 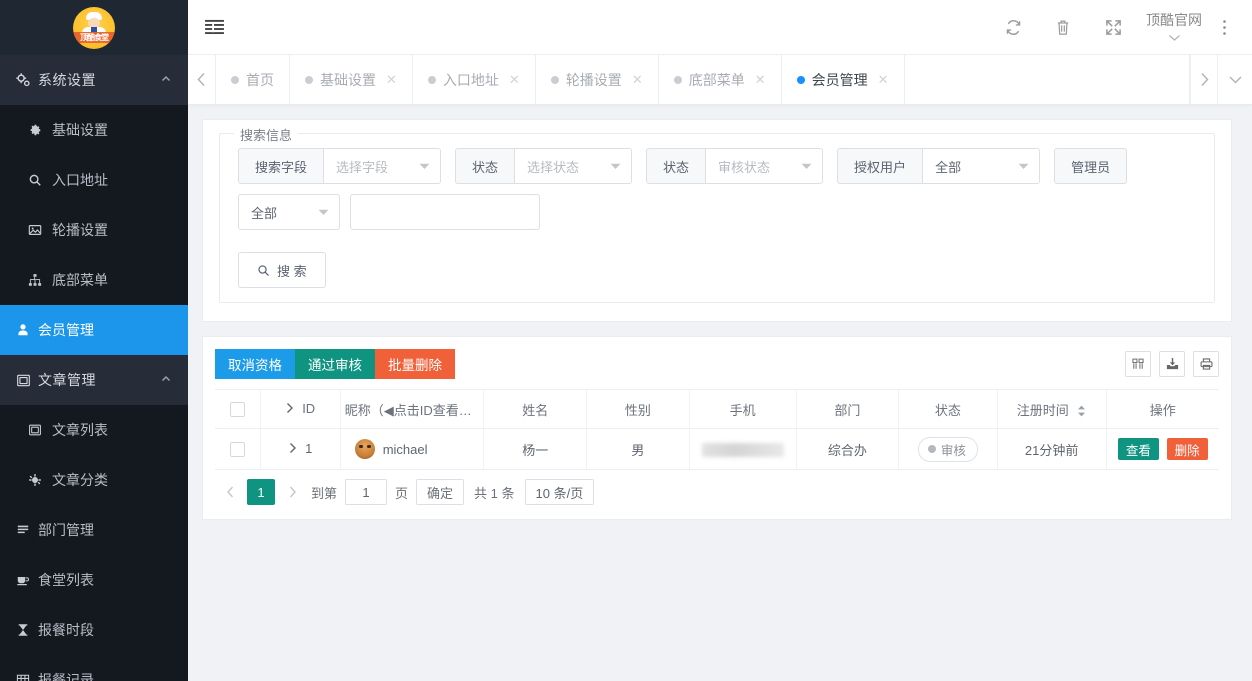 I want to click on sort-icon, so click(x=1081, y=411).